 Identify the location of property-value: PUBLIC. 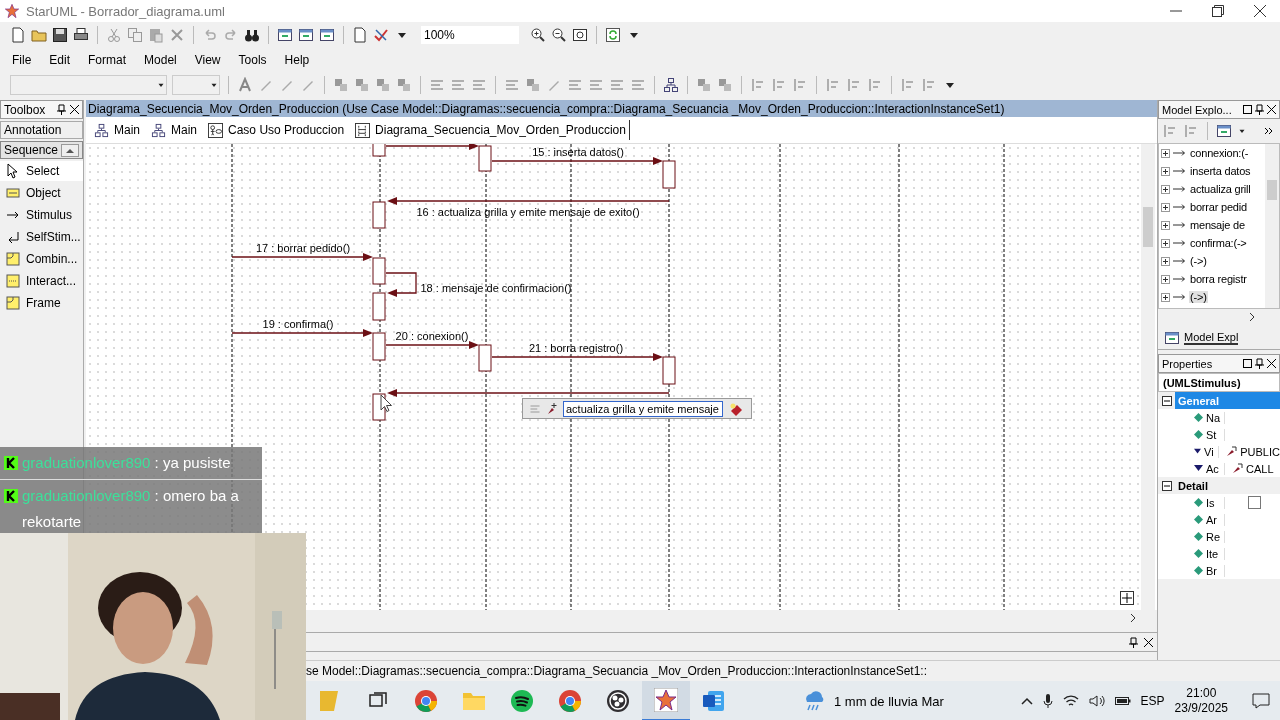
(1260, 451).